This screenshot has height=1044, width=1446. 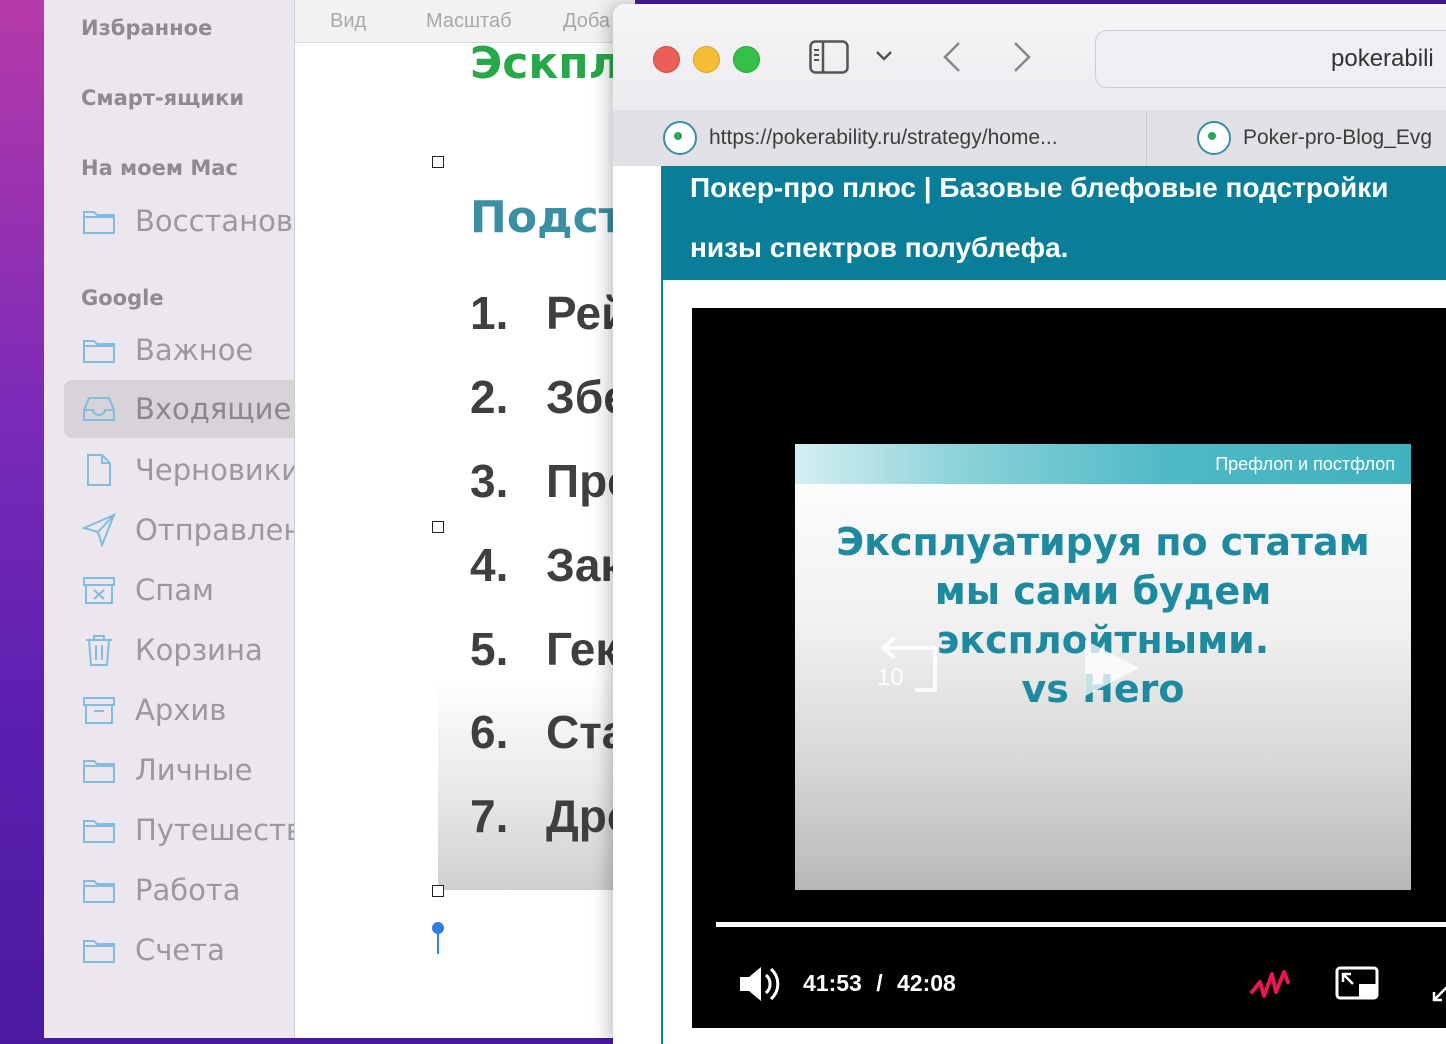 What do you see at coordinates (159, 168) in the screenshot?
I see `section-on-my-mac: На моем Mac` at bounding box center [159, 168].